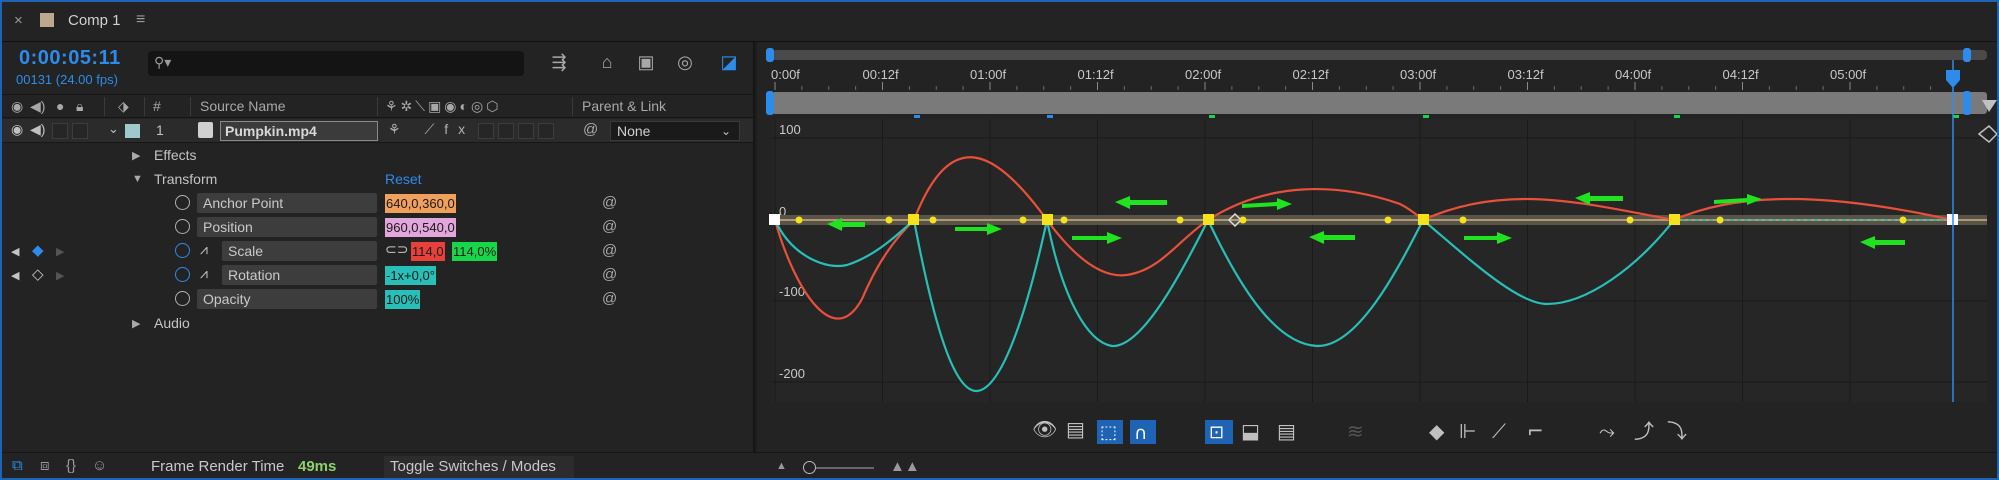 This screenshot has height=480, width=1999. Describe the element at coordinates (99, 465) in the screenshot. I see `render-time-icon: ☺` at that location.